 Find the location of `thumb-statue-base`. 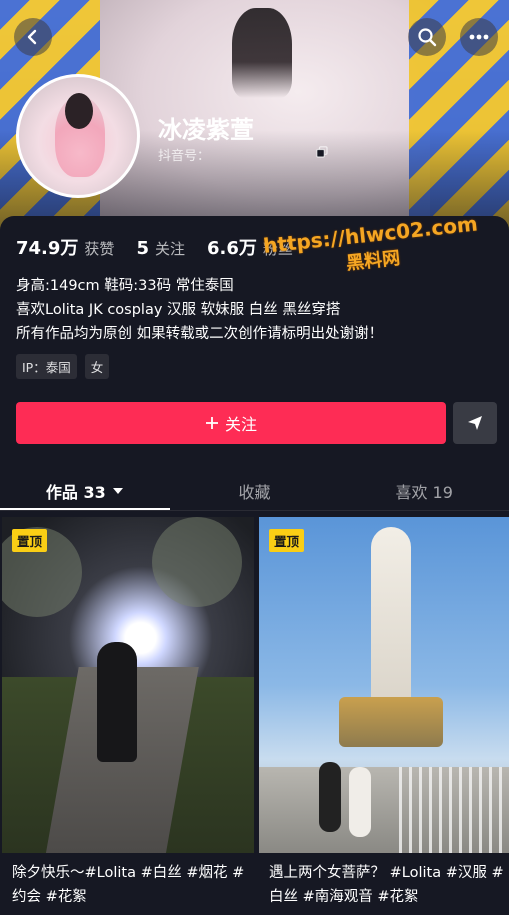

thumb-statue-base is located at coordinates (391, 722).